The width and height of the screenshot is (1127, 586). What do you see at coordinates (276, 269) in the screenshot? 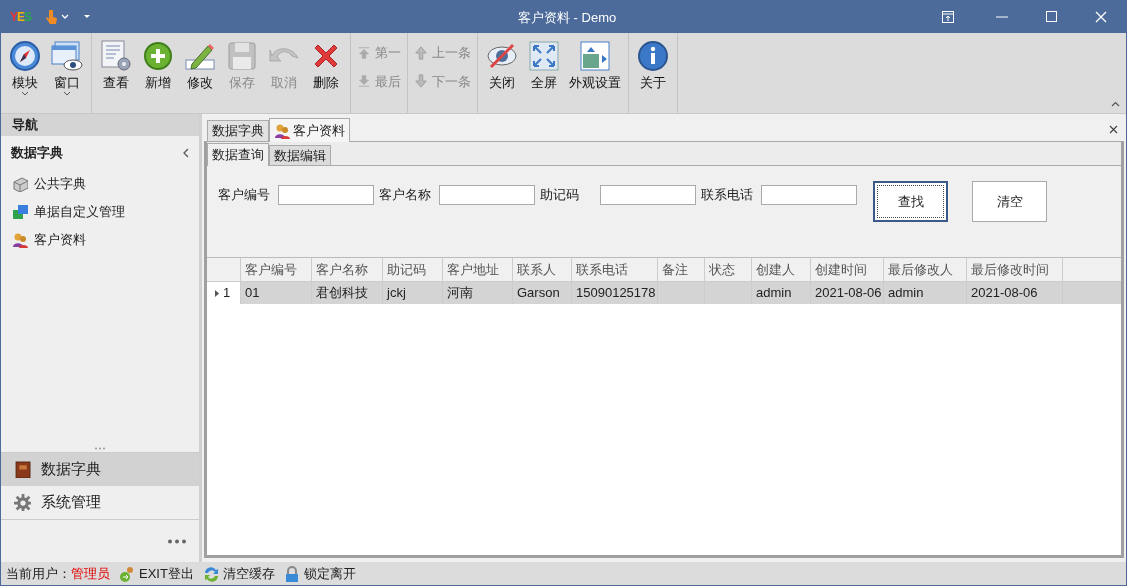
I see `column-header: 客户编号` at bounding box center [276, 269].